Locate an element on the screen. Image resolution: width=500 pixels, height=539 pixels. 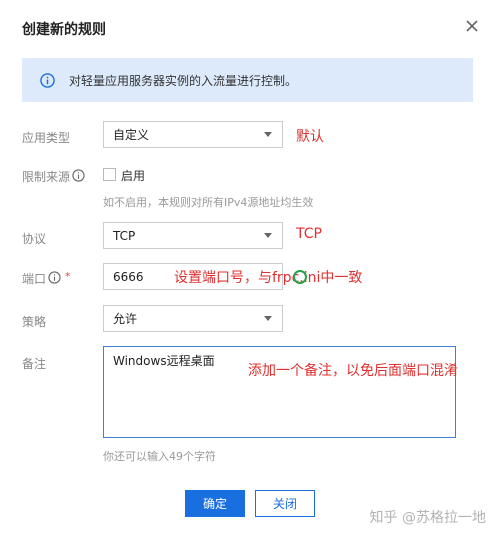
source-limit-hint: 如不启用，本规则对所有IPv4源地址均生效 is located at coordinates (208, 202).